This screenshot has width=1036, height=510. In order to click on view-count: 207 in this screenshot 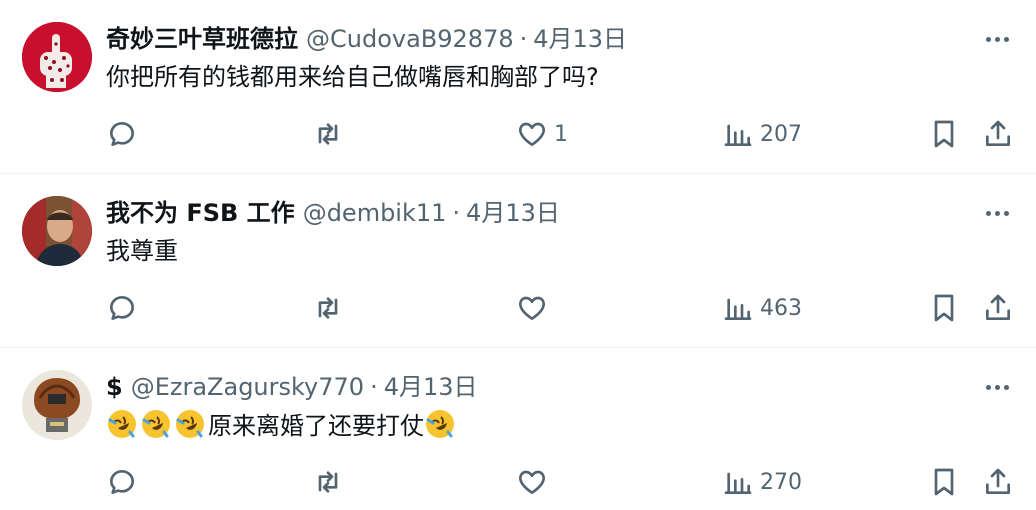, I will do `click(781, 134)`.